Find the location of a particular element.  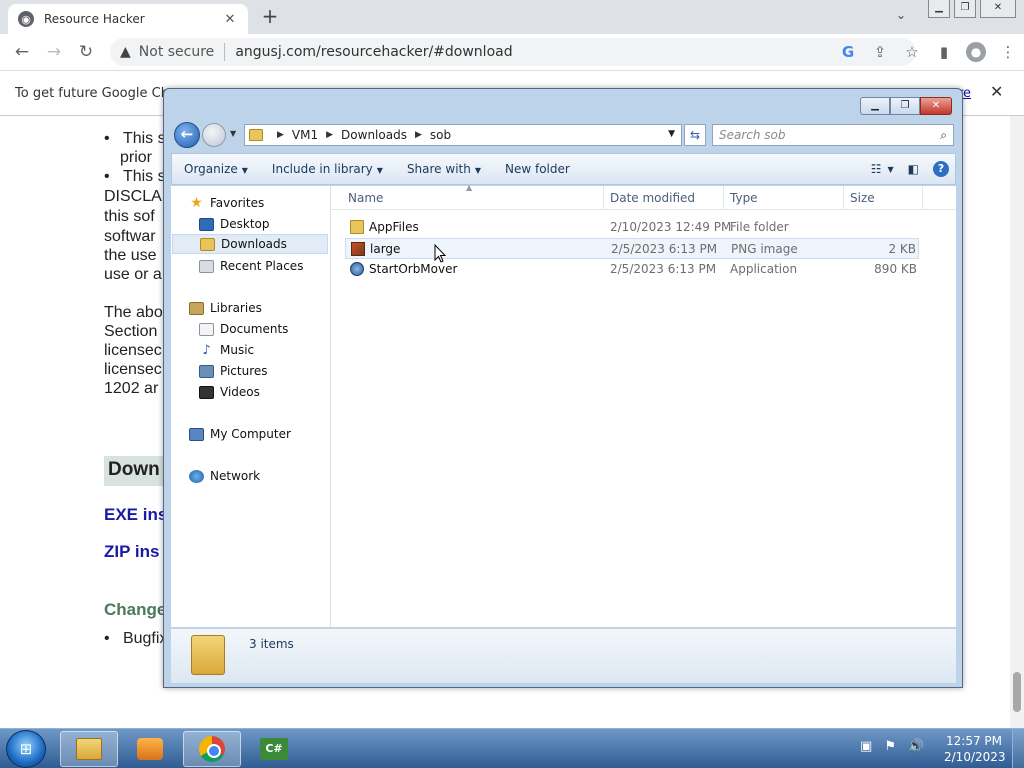

disclaimer-line: use or a is located at coordinates (133, 274).